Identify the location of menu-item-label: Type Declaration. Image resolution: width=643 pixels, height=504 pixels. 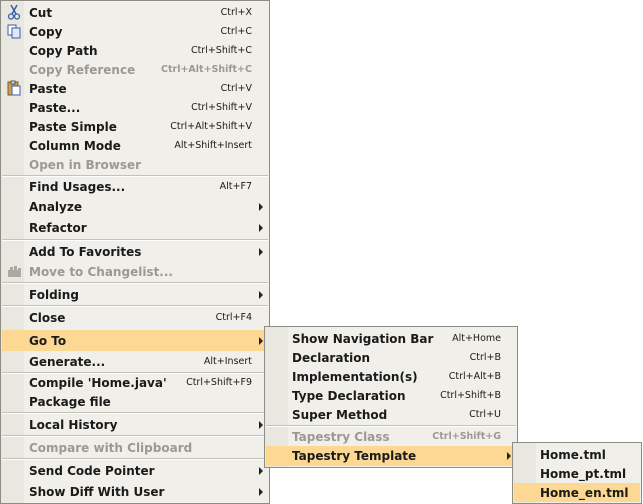
(349, 395).